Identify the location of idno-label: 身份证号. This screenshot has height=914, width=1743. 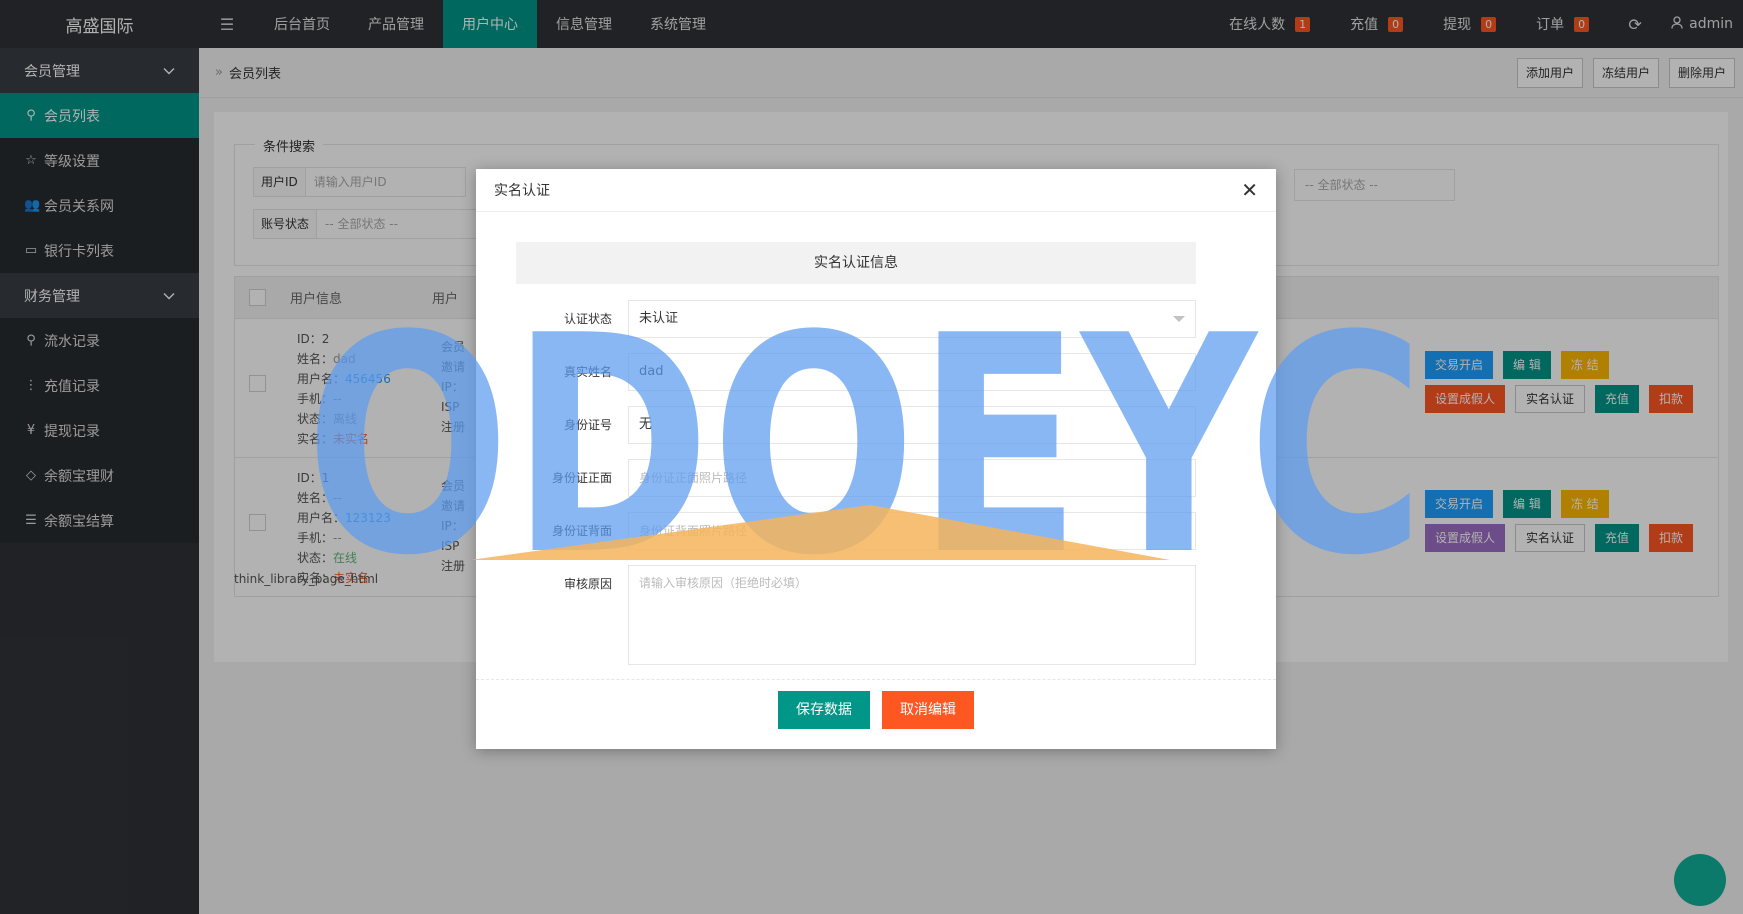
(587, 425).